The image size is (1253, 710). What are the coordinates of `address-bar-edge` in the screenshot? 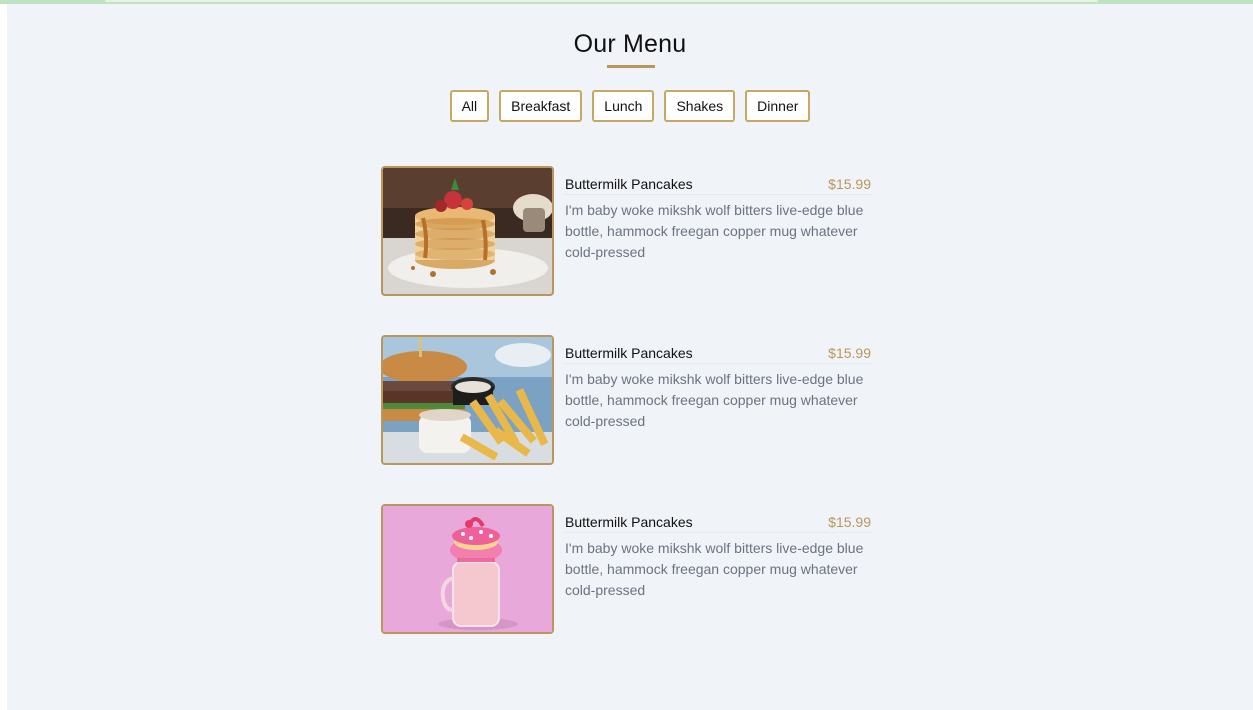 It's located at (601, 1).